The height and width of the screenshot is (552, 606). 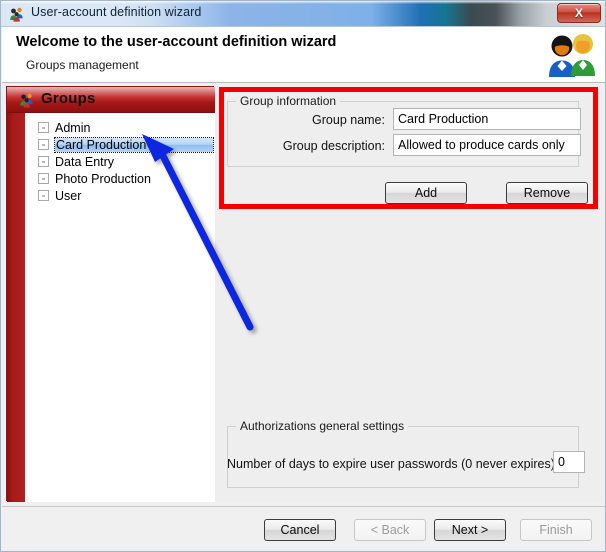 What do you see at coordinates (82, 65) in the screenshot?
I see `page-subtitle: Groups management` at bounding box center [82, 65].